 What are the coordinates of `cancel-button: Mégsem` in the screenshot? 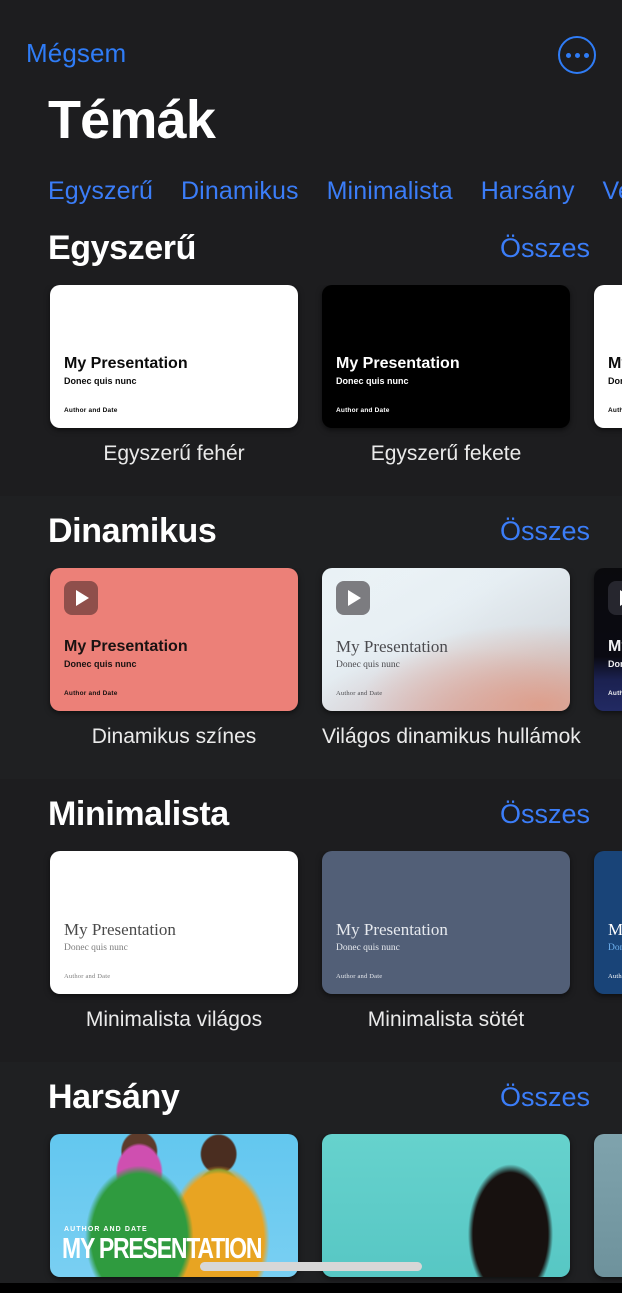 It's located at (76, 53).